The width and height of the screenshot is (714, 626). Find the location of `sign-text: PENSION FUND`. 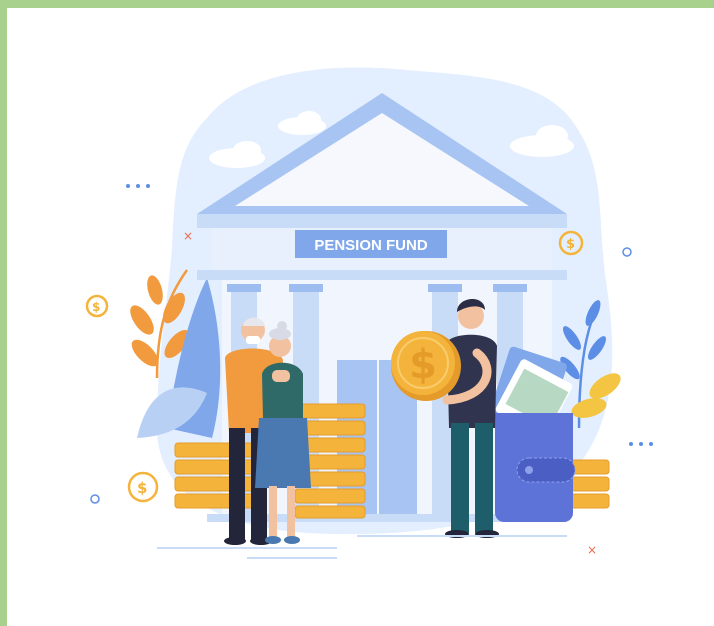

sign-text: PENSION FUND is located at coordinates (371, 245).